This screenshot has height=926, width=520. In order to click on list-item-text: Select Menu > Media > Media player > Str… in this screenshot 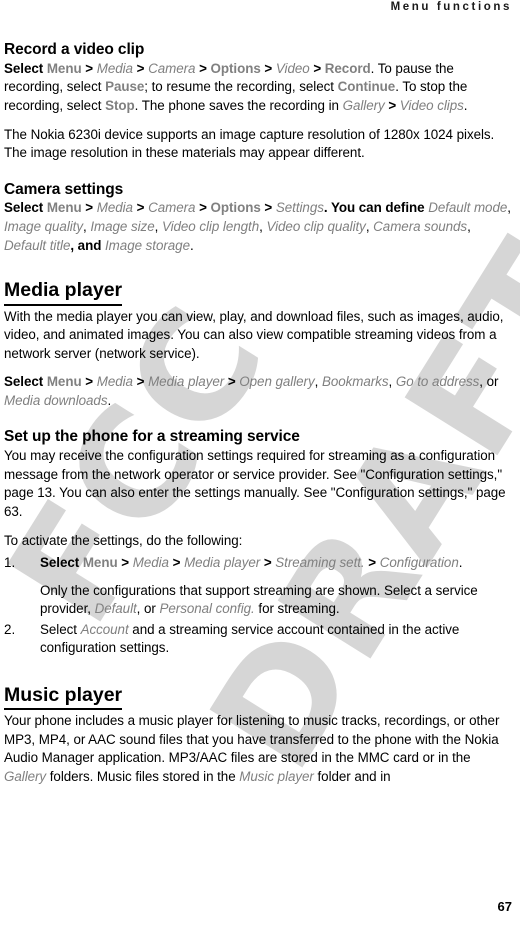, I will do `click(251, 563)`.